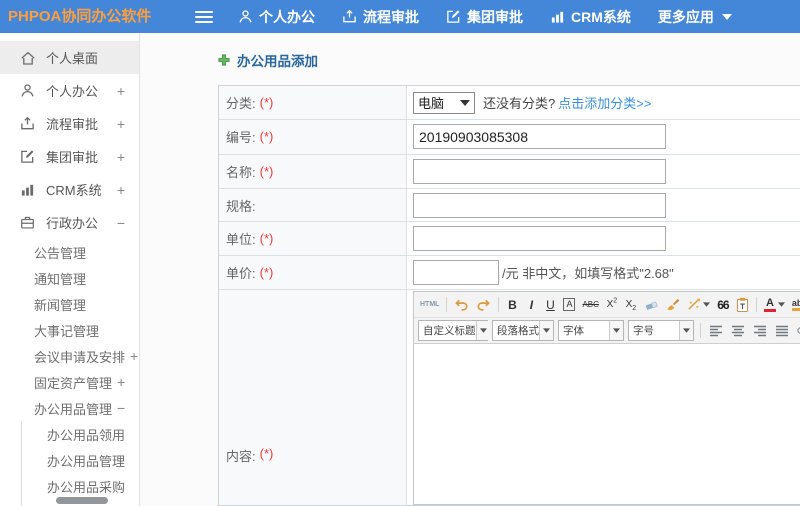 The width and height of the screenshot is (800, 506). I want to click on editor-btn-align-right, so click(760, 331).